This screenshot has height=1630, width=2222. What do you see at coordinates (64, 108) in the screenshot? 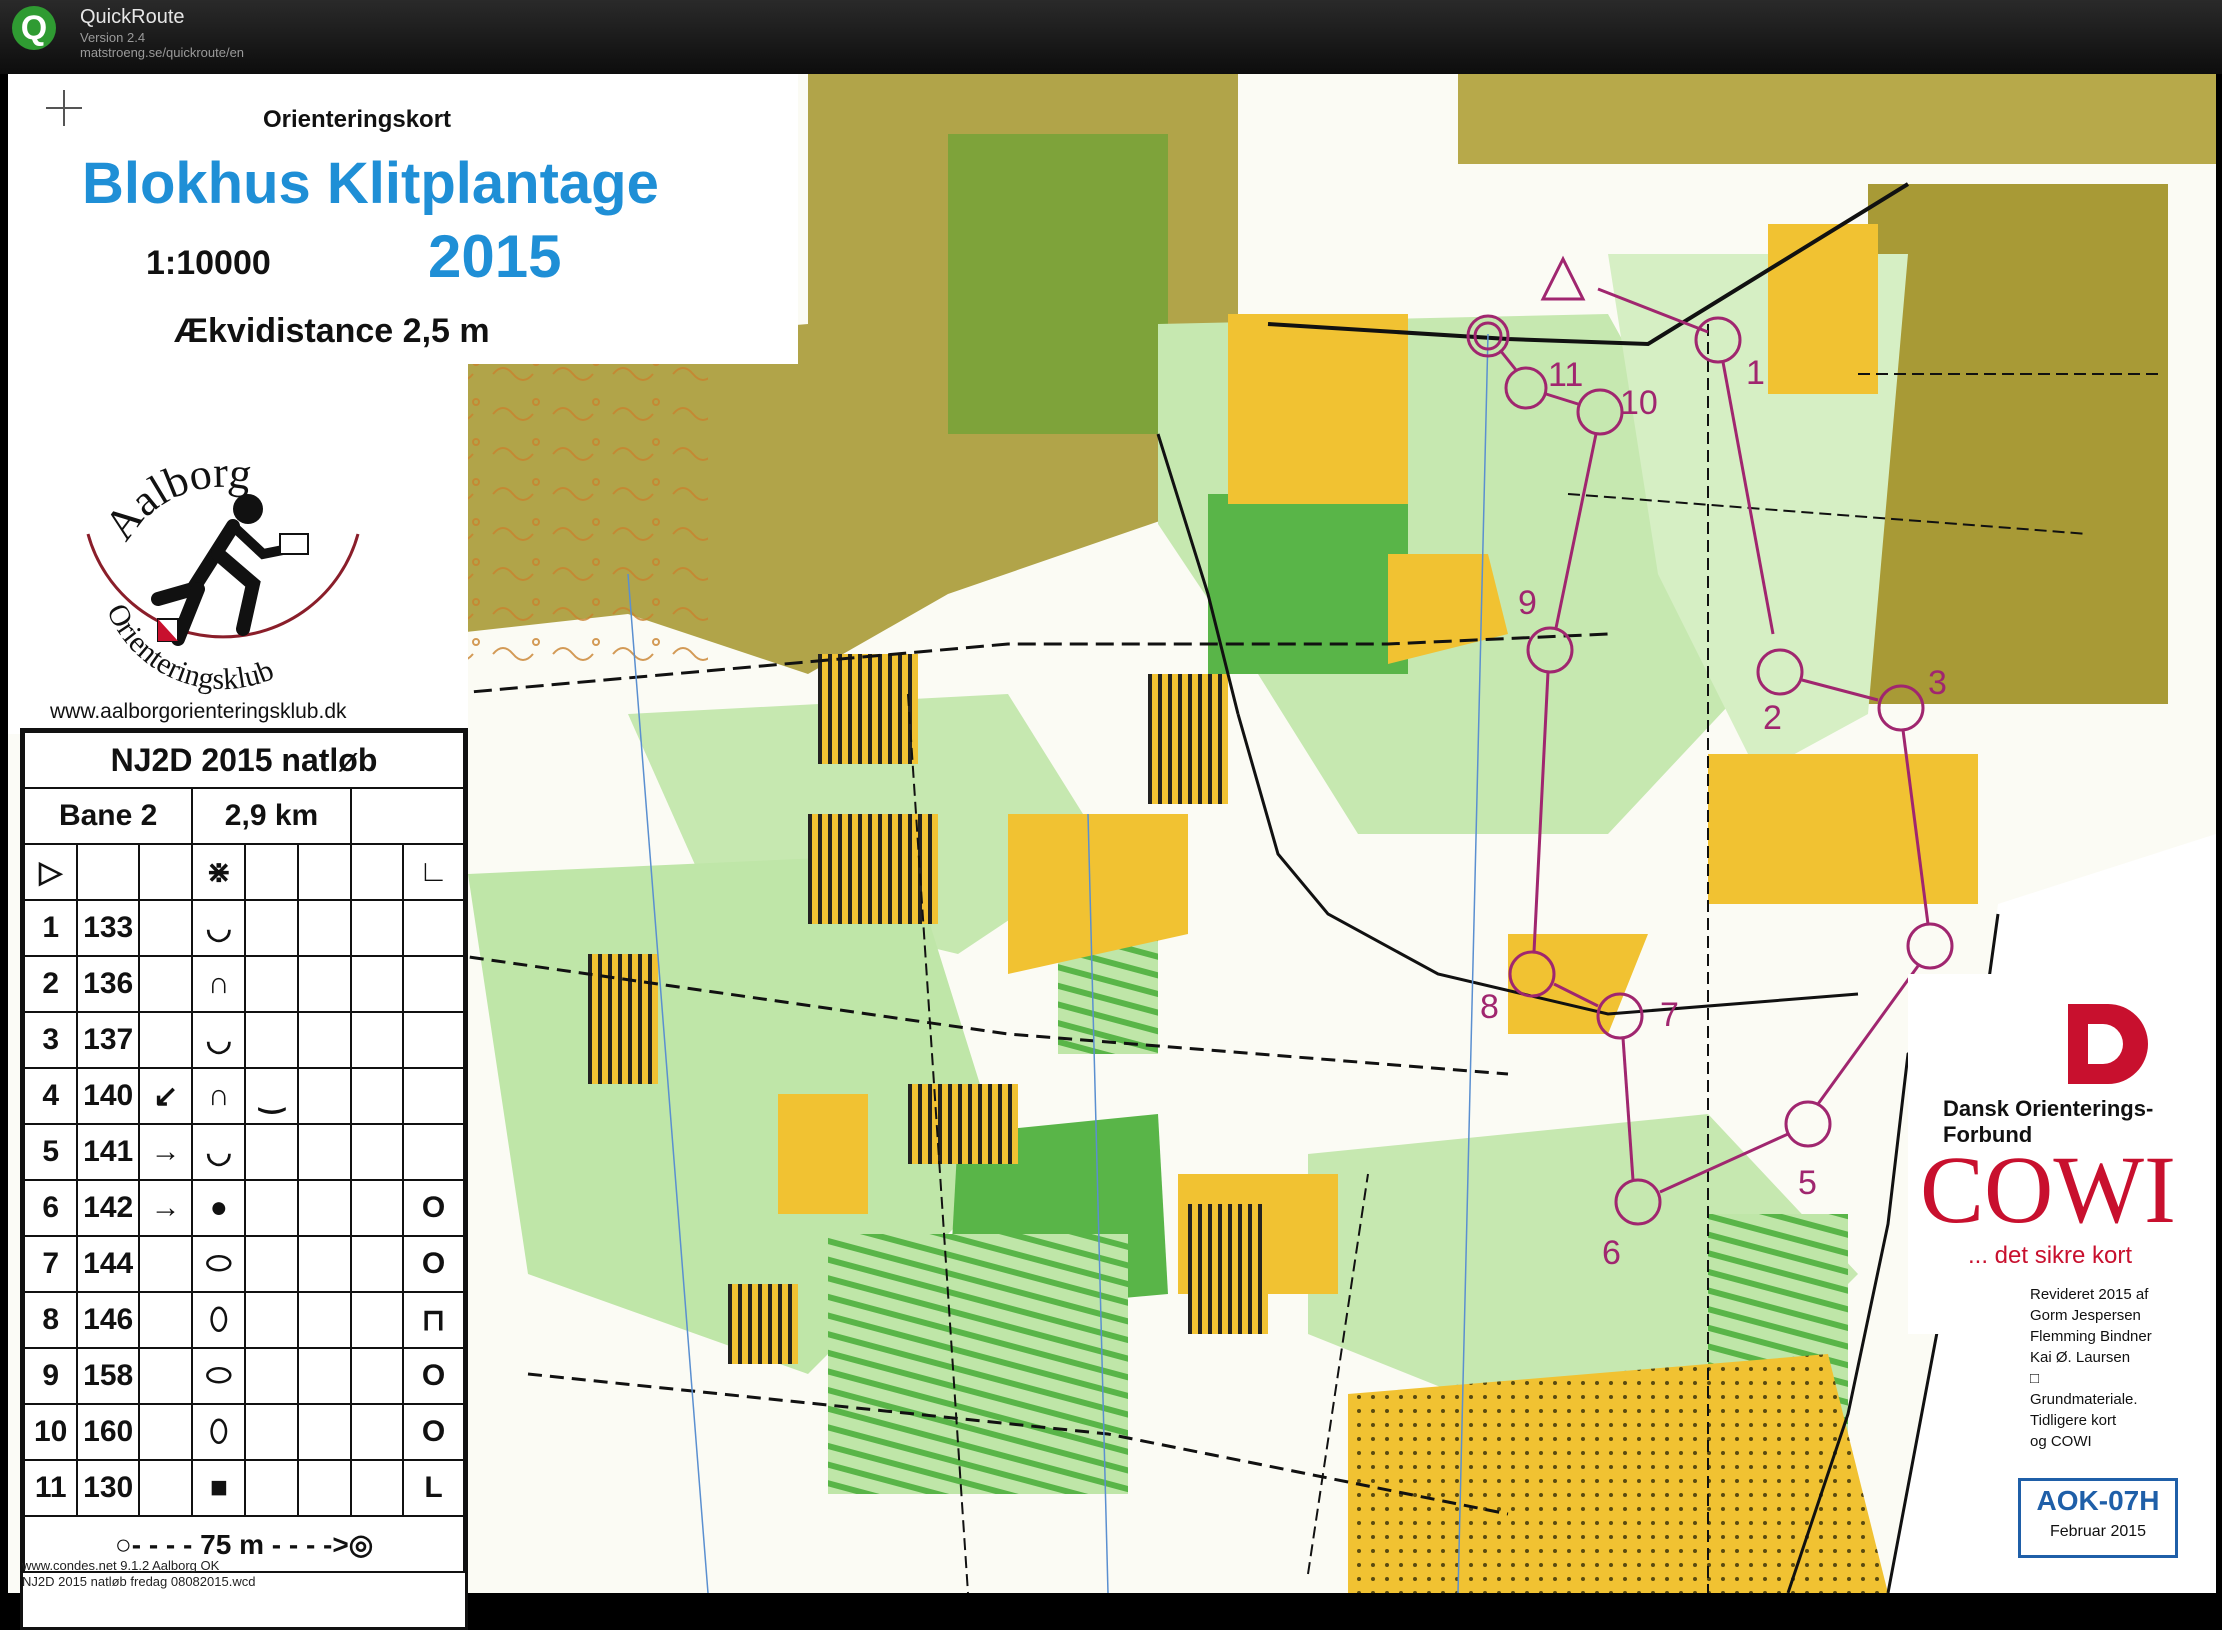
I see `crosshair-icon` at bounding box center [64, 108].